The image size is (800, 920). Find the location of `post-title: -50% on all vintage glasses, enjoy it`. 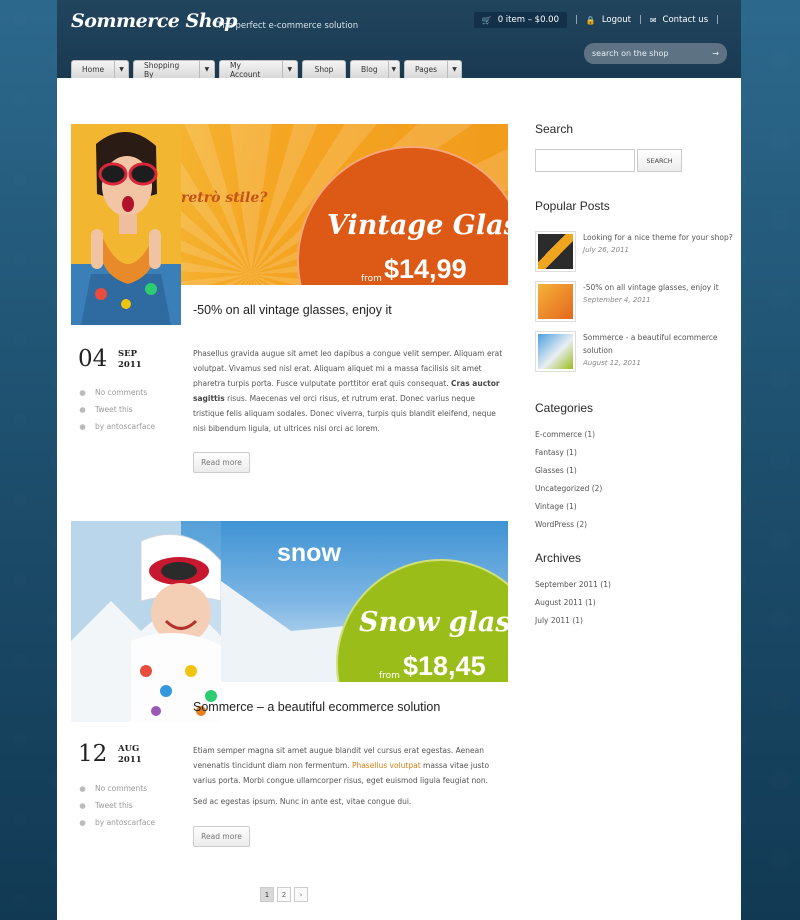

post-title: -50% on all vintage glasses, enjoy it is located at coordinates (292, 310).